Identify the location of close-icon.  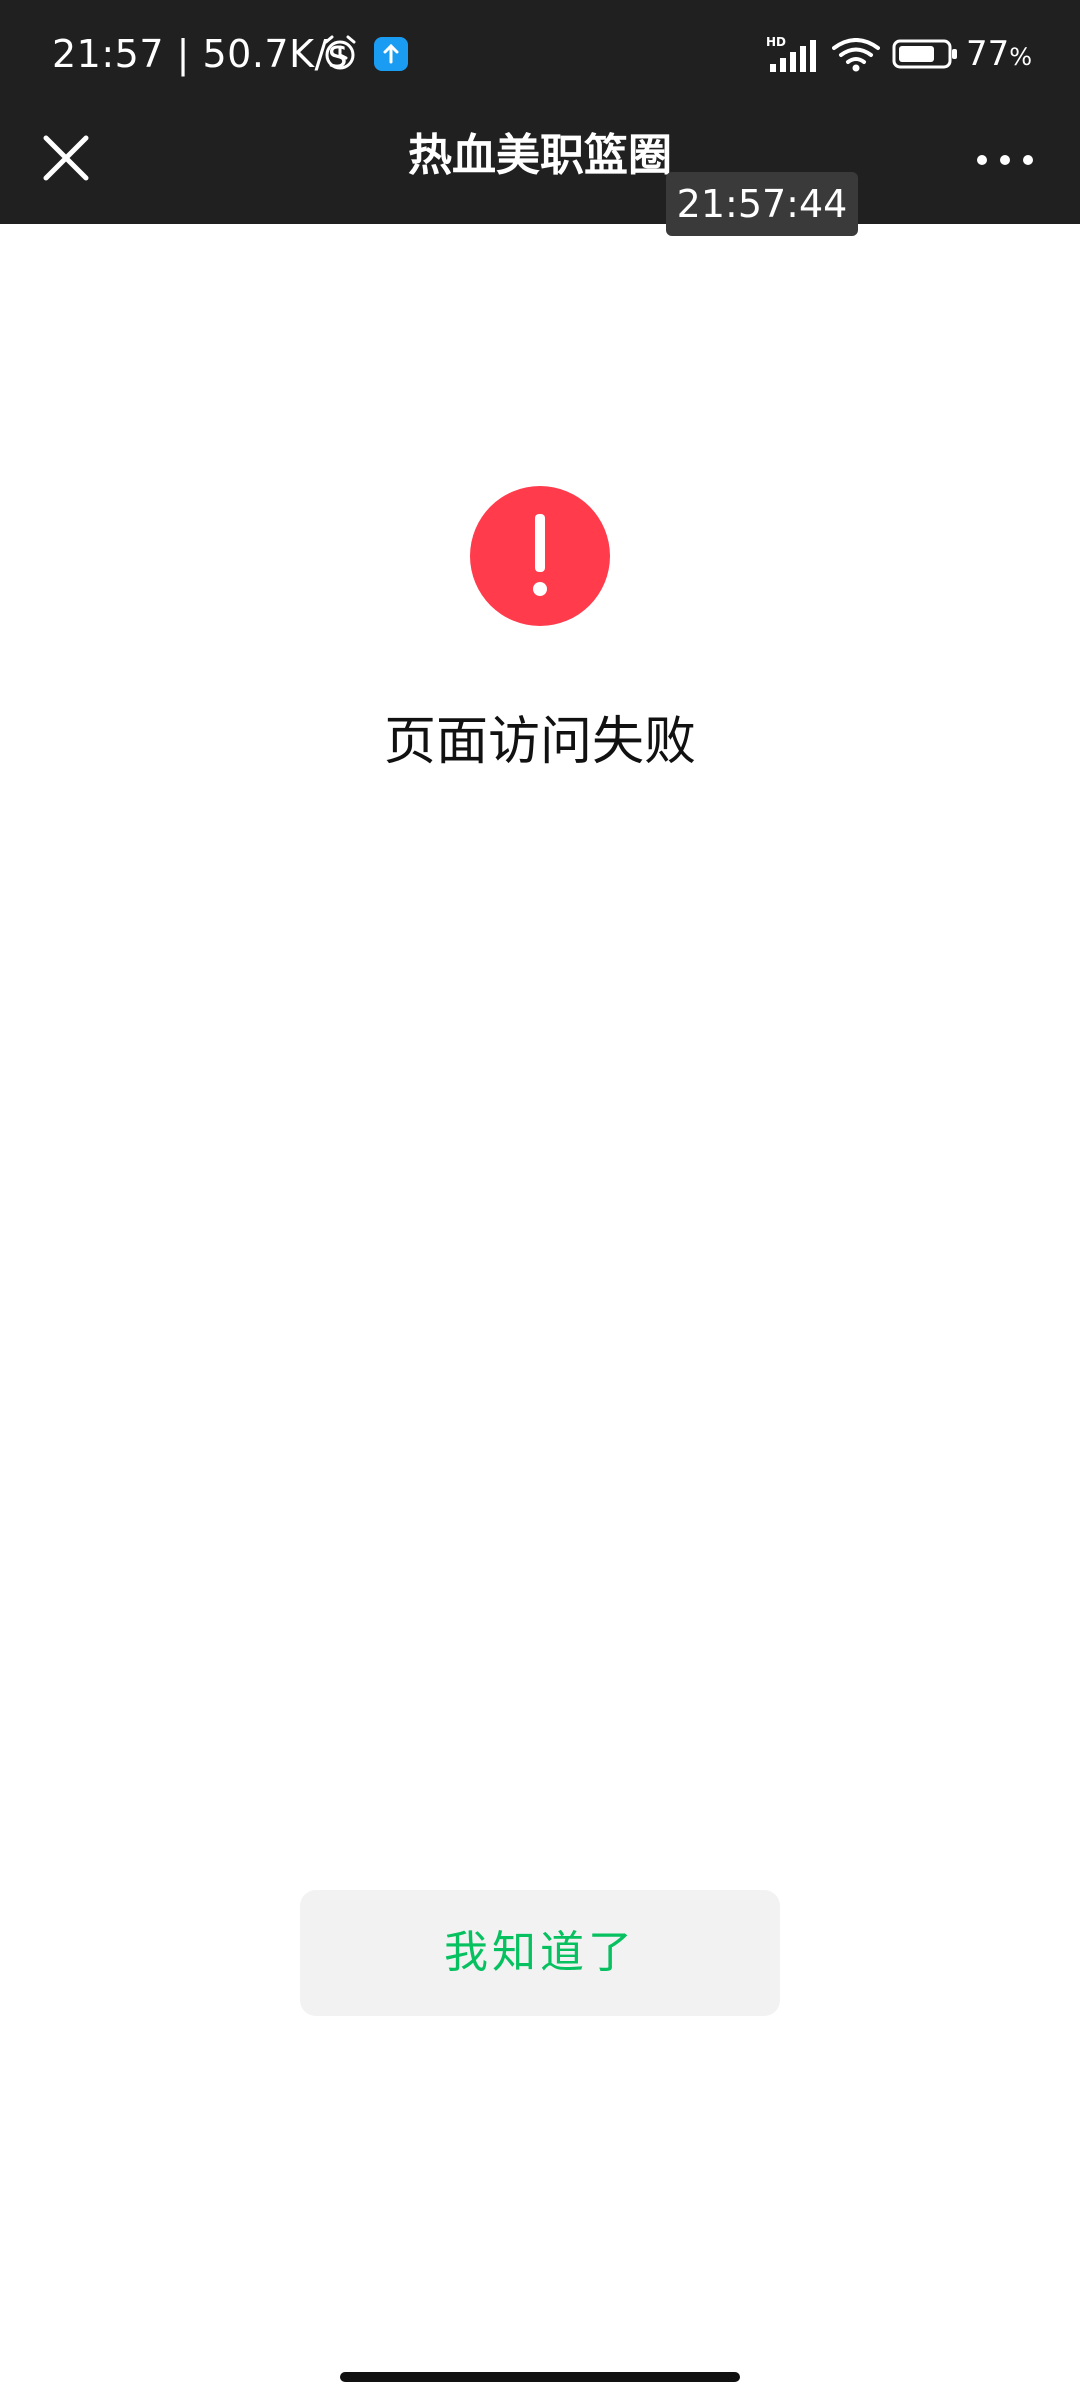
(66, 158).